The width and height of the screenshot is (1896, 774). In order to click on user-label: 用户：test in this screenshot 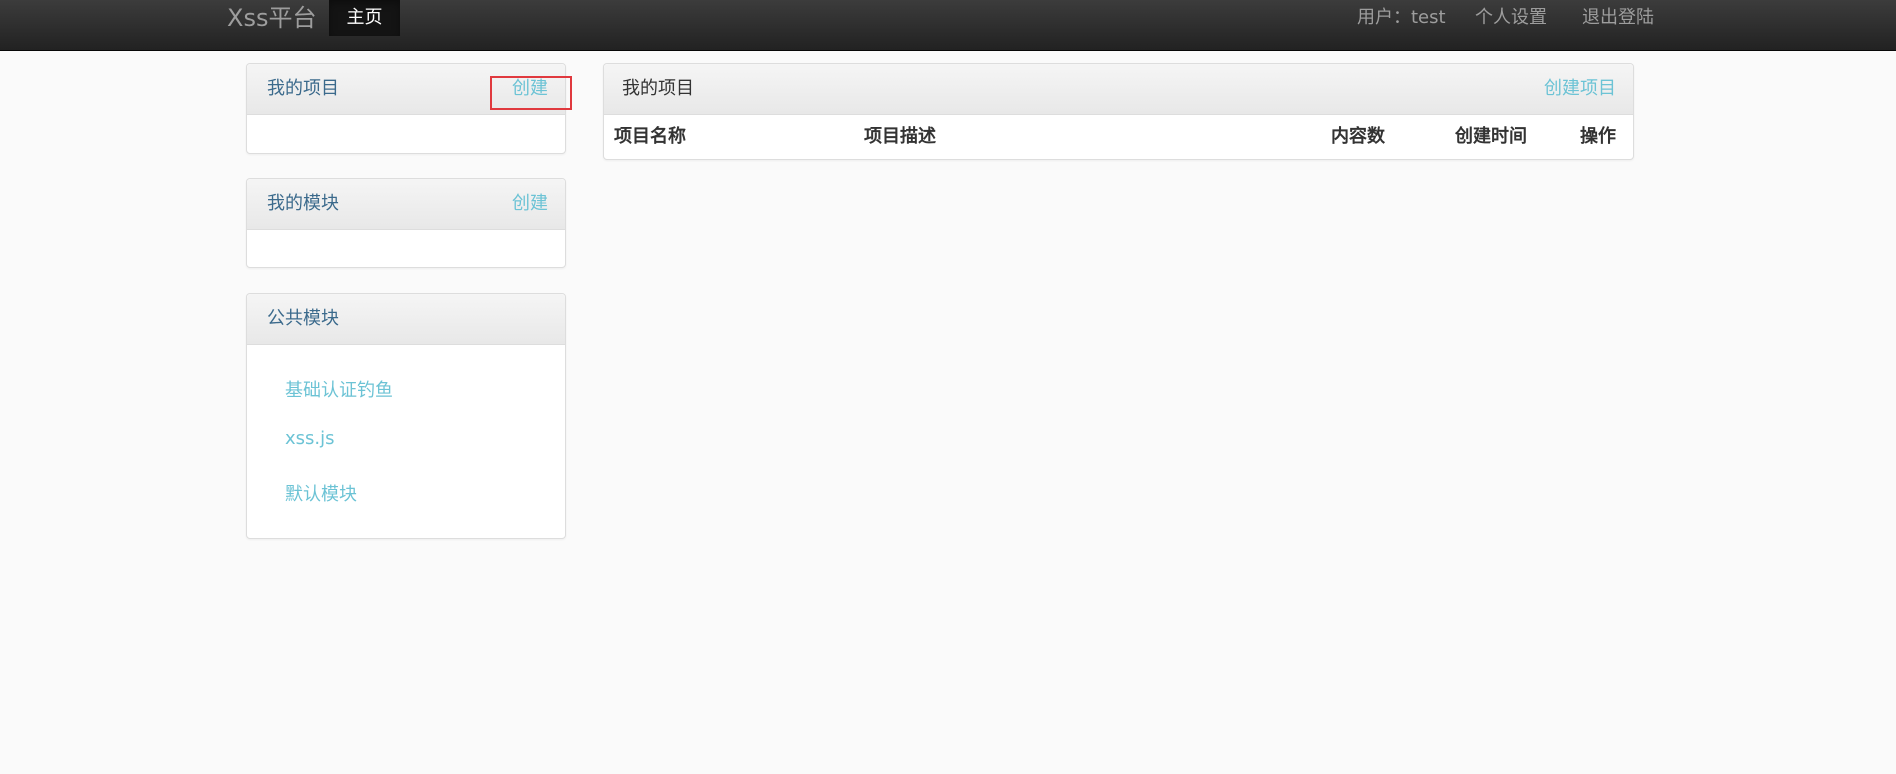, I will do `click(1401, 18)`.